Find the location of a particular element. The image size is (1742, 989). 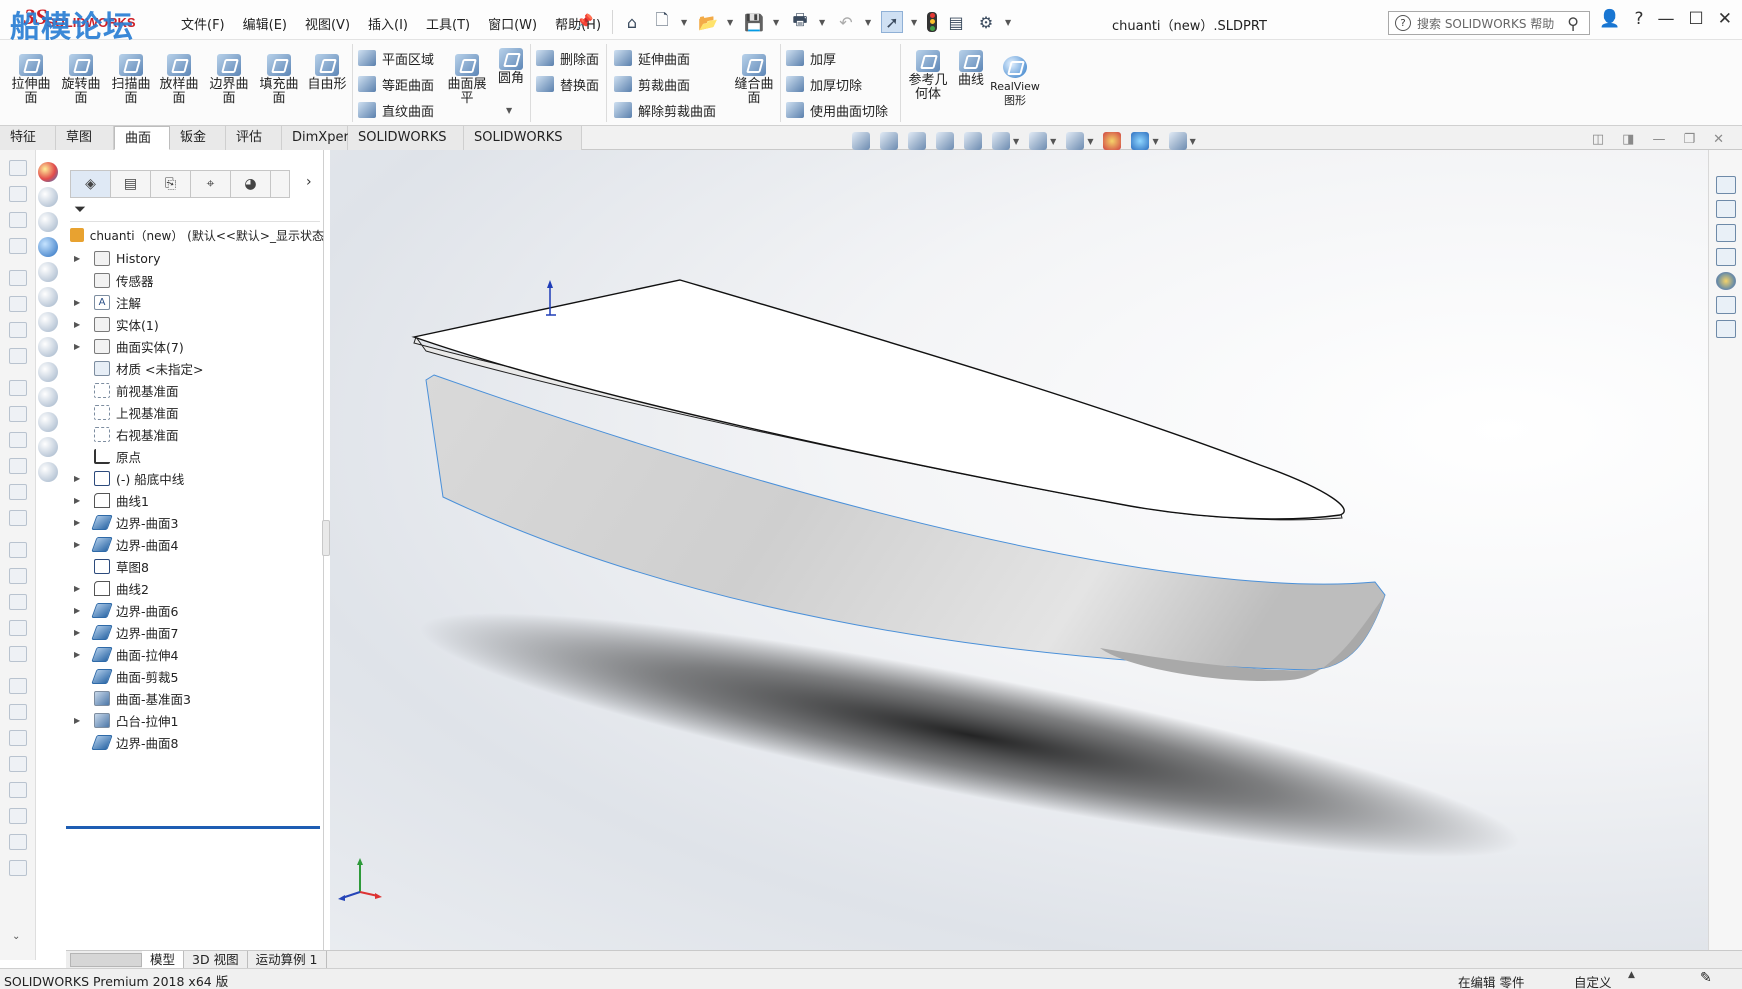

view-orientation-icon is located at coordinates (1001, 141).